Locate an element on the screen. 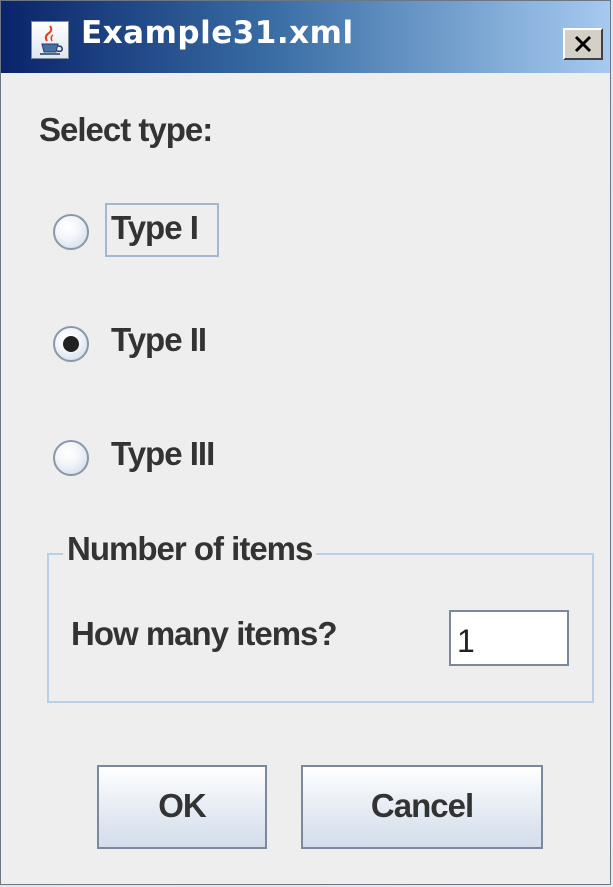 Image resolution: width=613 pixels, height=887 pixels. close-icon is located at coordinates (583, 44).